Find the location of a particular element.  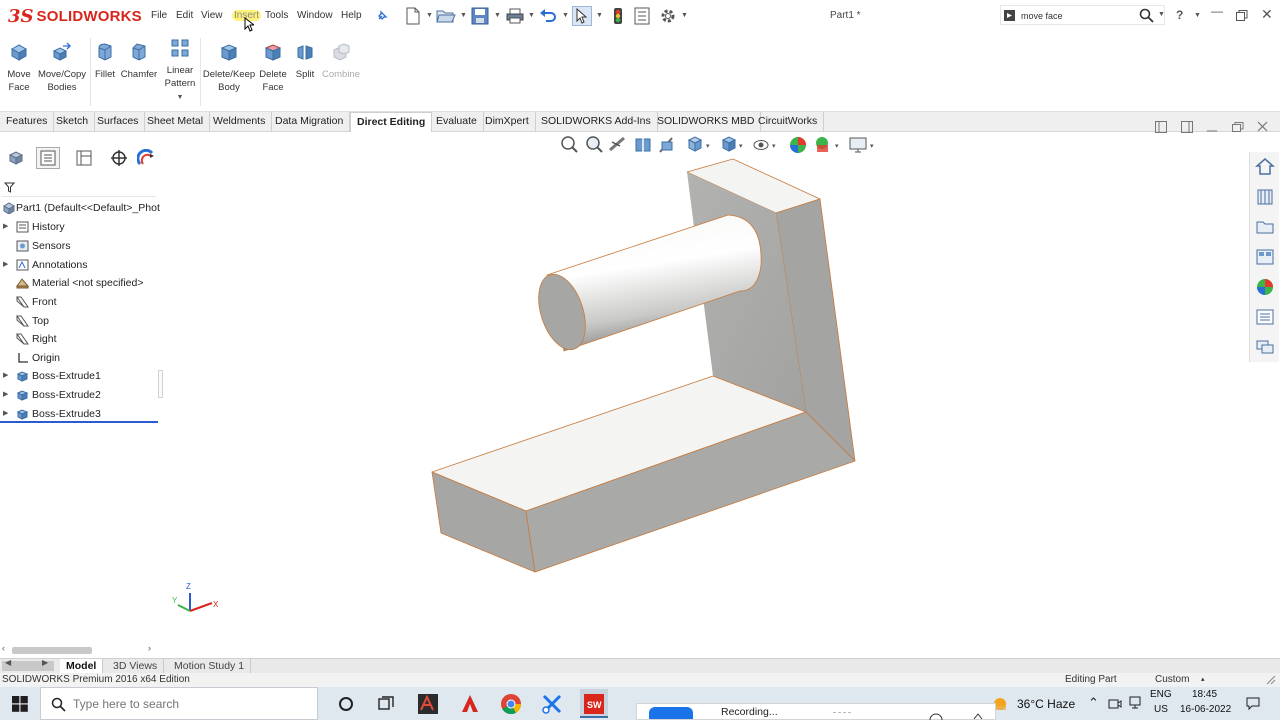

close-button: ✕ is located at coordinates (1267, 14).